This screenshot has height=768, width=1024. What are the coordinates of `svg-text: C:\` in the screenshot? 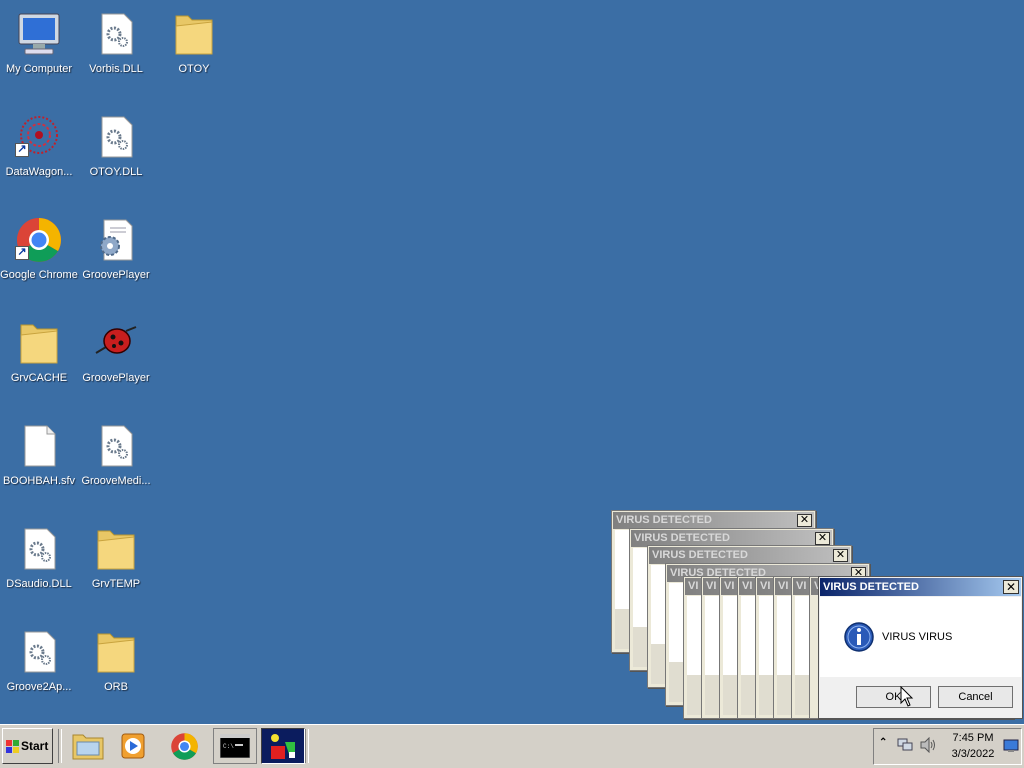 It's located at (228, 746).